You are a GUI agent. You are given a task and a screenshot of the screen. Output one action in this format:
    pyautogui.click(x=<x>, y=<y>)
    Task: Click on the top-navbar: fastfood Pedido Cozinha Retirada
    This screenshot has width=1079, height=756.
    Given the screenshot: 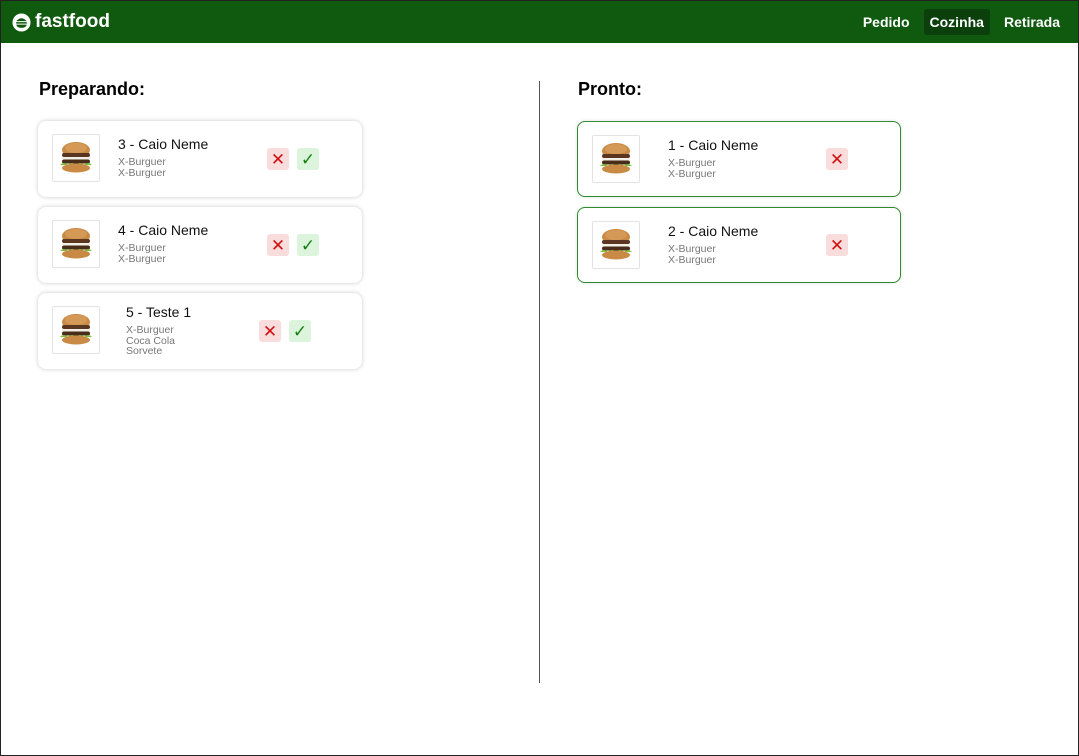 What is the action you would take?
    pyautogui.click(x=539, y=22)
    